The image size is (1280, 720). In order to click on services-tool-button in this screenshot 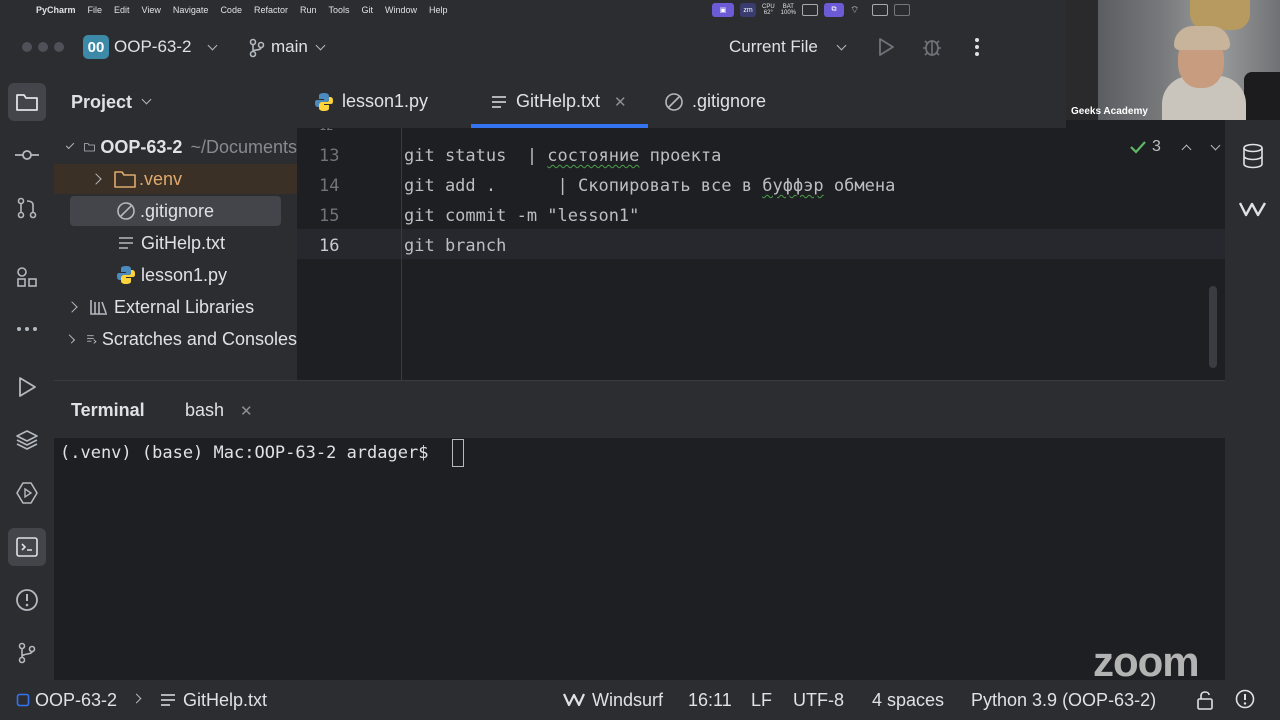, I will do `click(27, 493)`.